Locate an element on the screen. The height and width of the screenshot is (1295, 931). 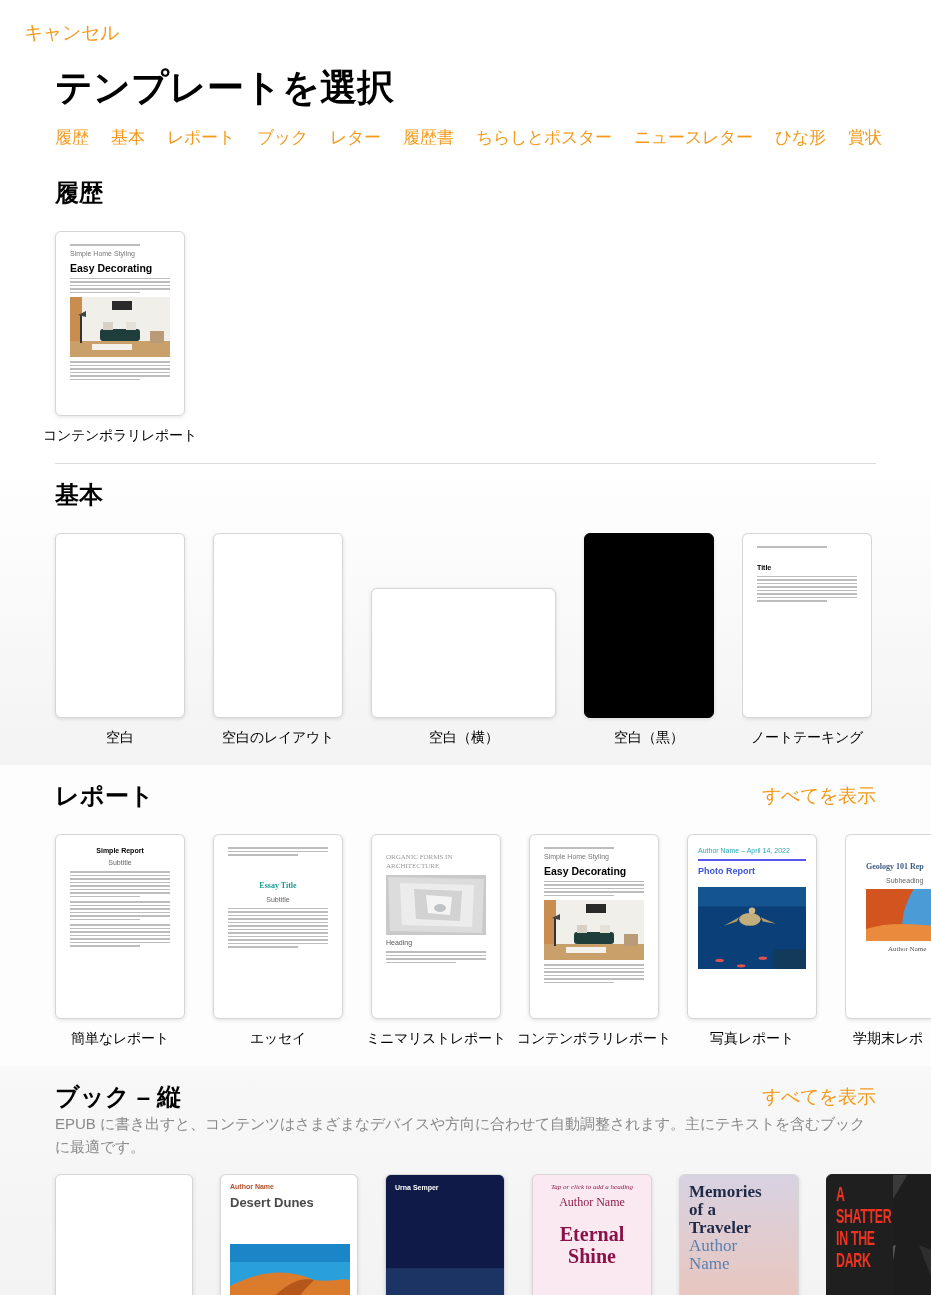
category-tab: レポート is located at coordinates (201, 138).